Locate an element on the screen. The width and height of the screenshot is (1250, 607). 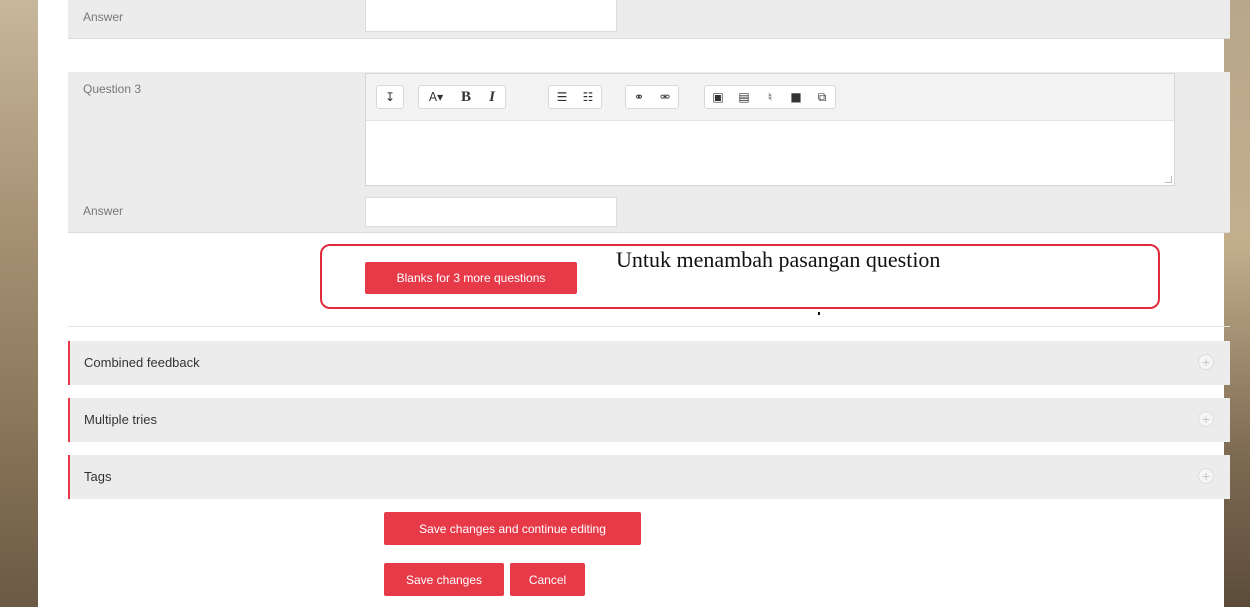
answer-2-input is located at coordinates (491, 16).